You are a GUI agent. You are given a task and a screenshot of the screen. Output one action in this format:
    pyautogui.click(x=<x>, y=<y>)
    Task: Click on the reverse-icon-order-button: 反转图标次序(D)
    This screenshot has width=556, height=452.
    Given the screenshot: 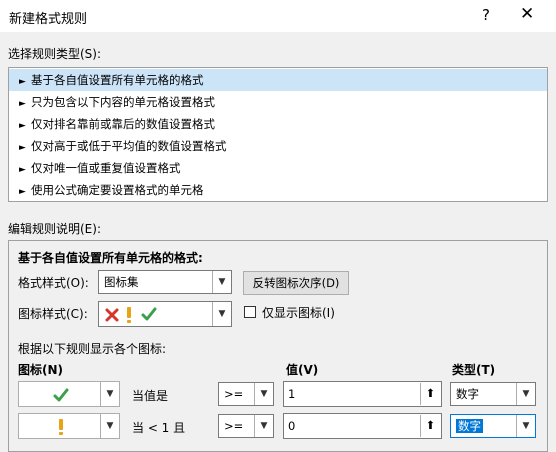 What is the action you would take?
    pyautogui.click(x=296, y=283)
    